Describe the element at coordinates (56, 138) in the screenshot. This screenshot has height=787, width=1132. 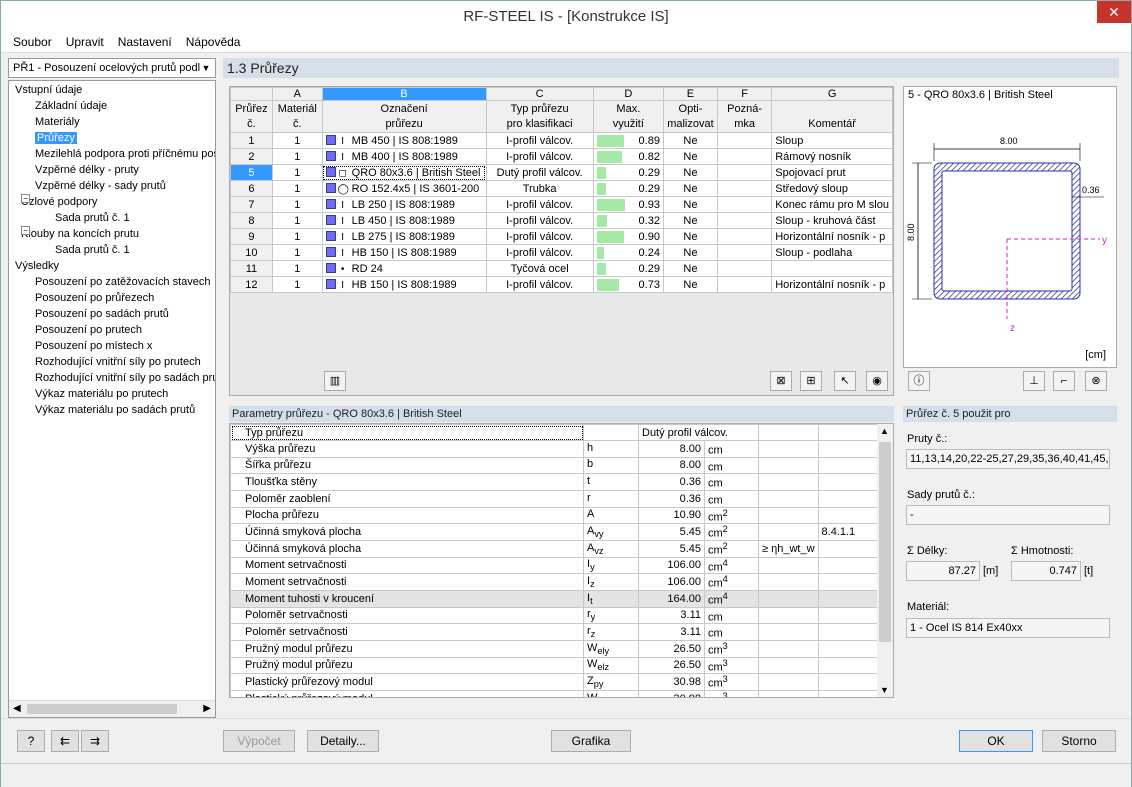
I see `nav-item: Průřezy` at that location.